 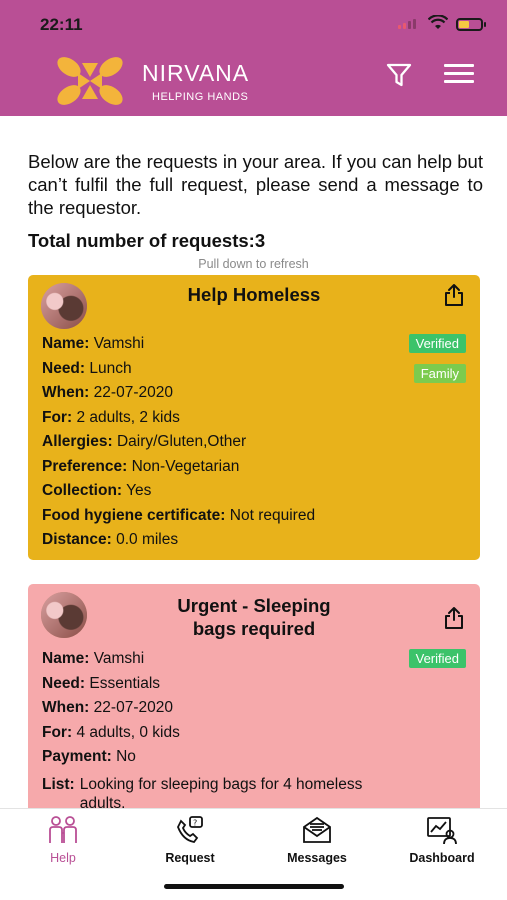 I want to click on field-for: For: 4 adults, 0 kids, so click(x=111, y=732).